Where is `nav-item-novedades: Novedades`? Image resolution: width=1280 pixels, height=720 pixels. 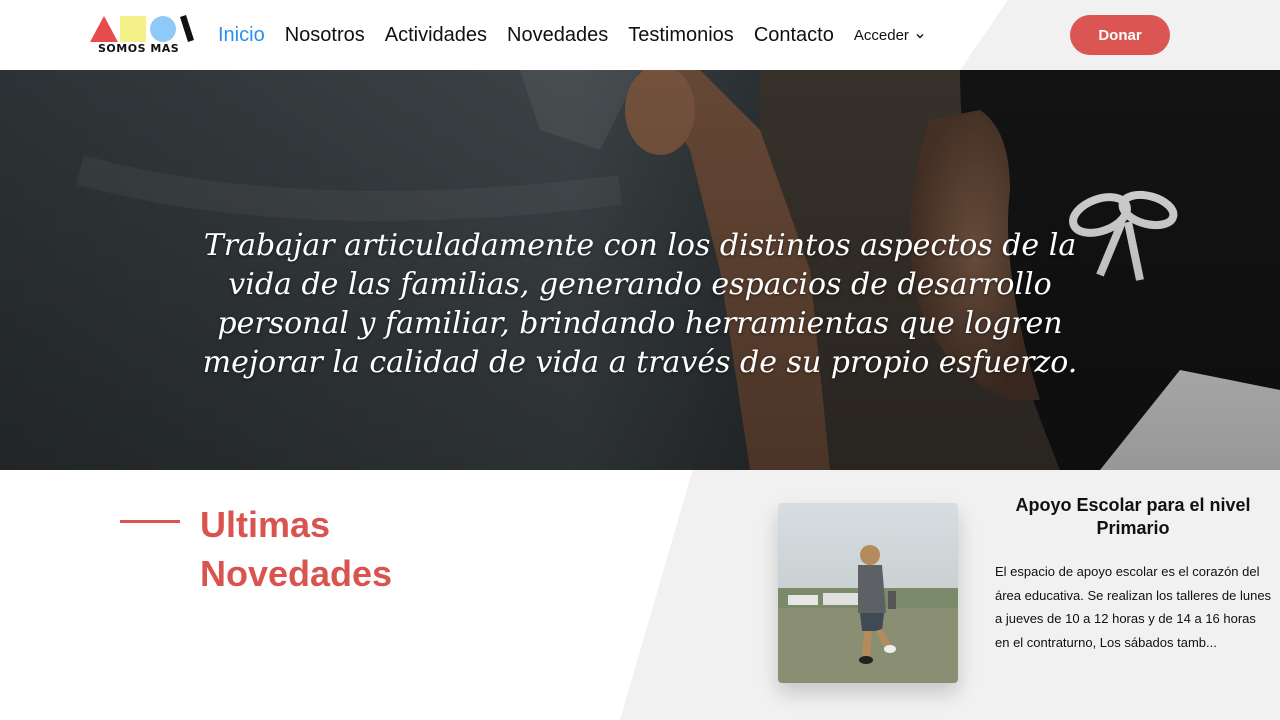 nav-item-novedades: Novedades is located at coordinates (557, 35).